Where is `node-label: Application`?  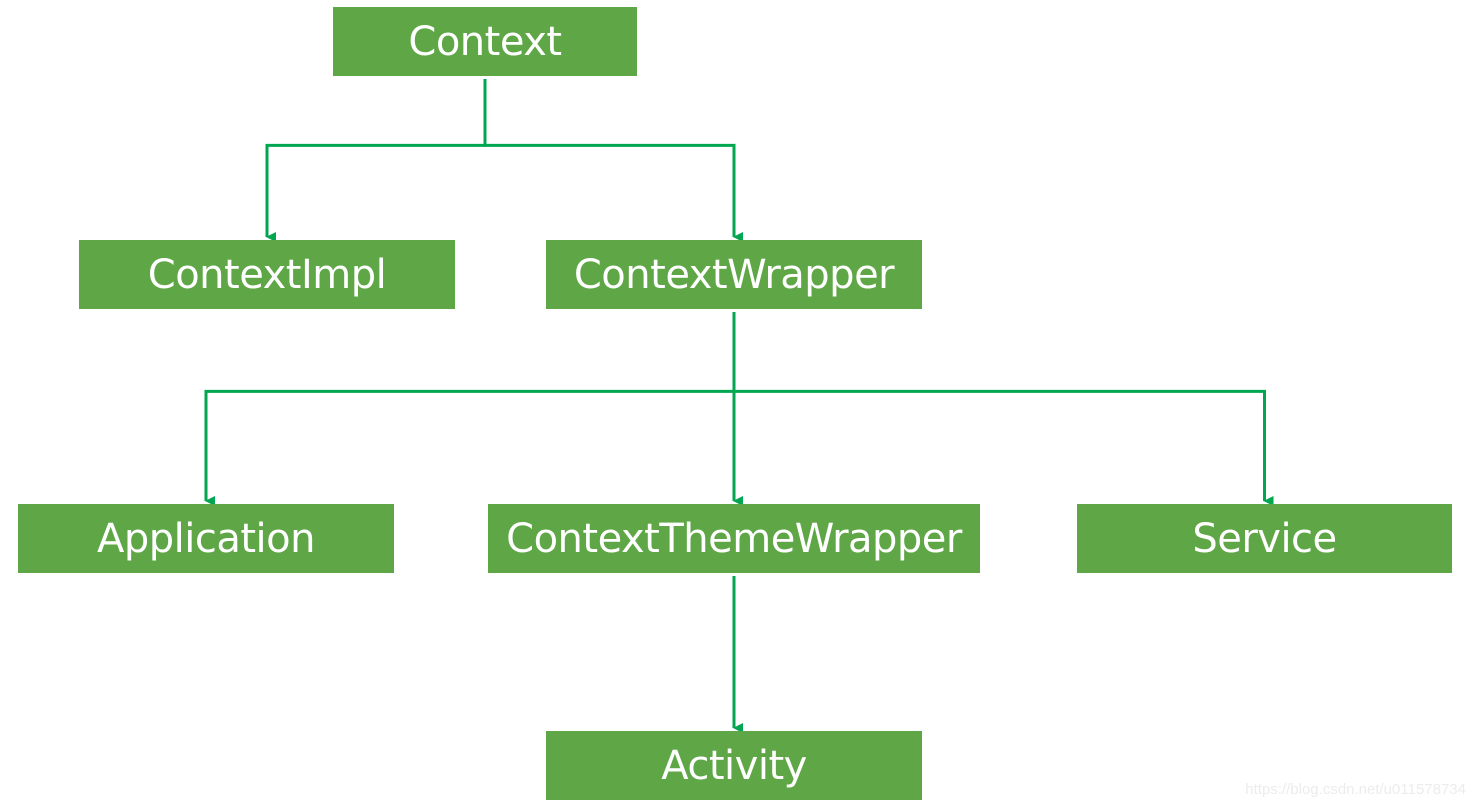
node-label: Application is located at coordinates (206, 538).